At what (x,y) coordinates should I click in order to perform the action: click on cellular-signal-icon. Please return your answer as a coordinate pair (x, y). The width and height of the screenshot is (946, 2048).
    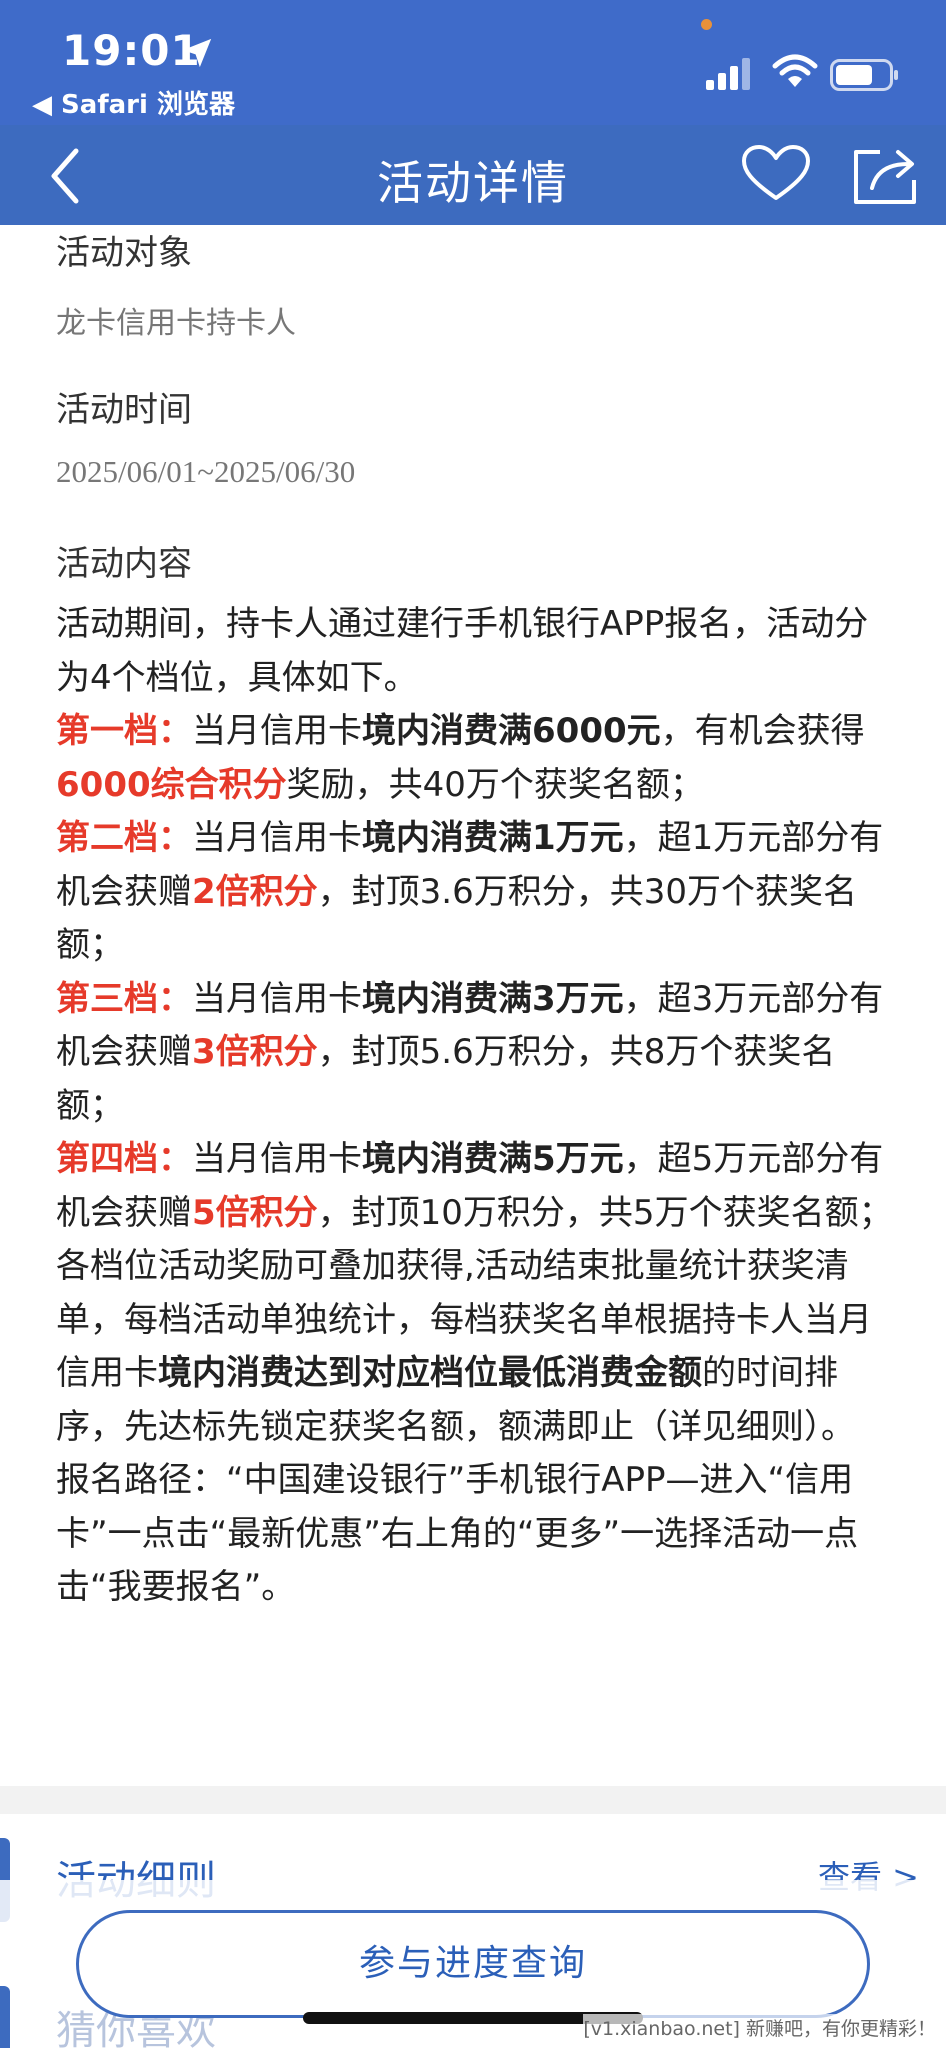
    Looking at the image, I should click on (728, 74).